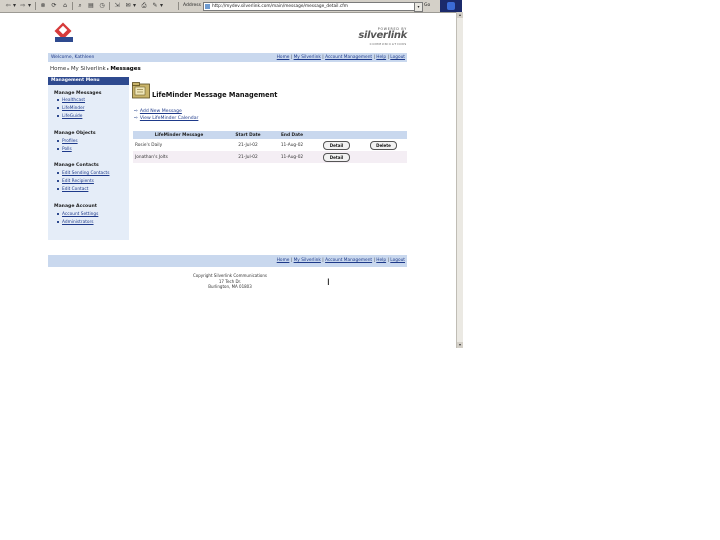 This screenshot has height=540, width=720. I want to click on column-header-start: Start Date, so click(248, 135).